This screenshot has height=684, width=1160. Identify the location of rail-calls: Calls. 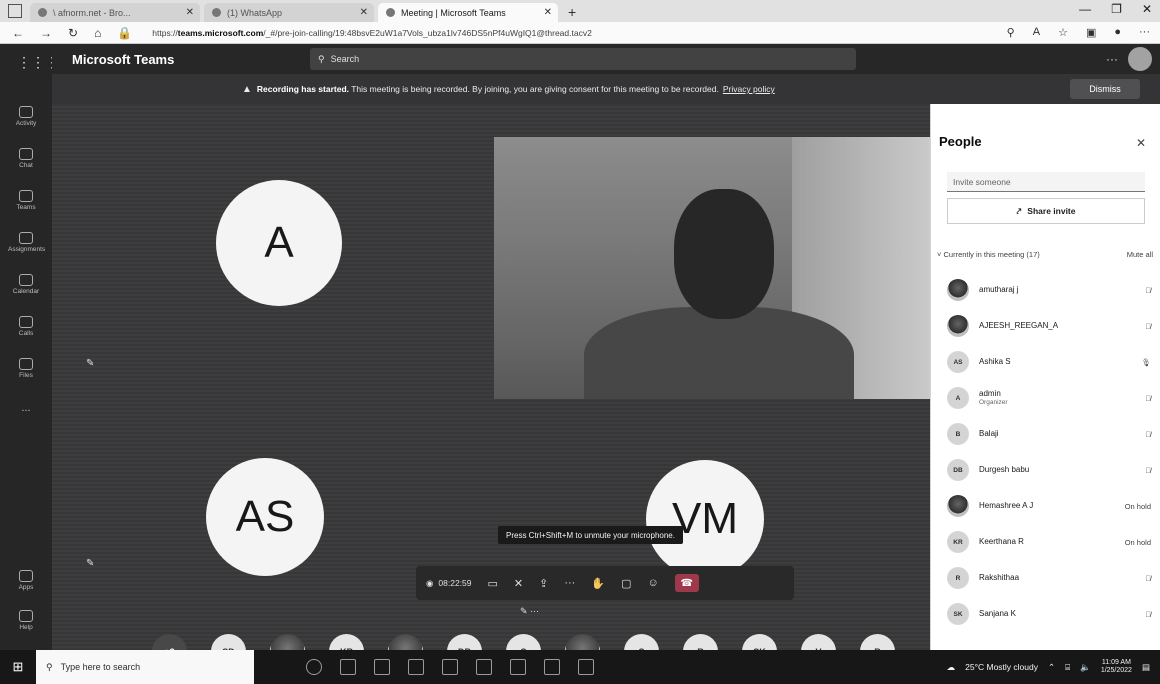
(26, 326).